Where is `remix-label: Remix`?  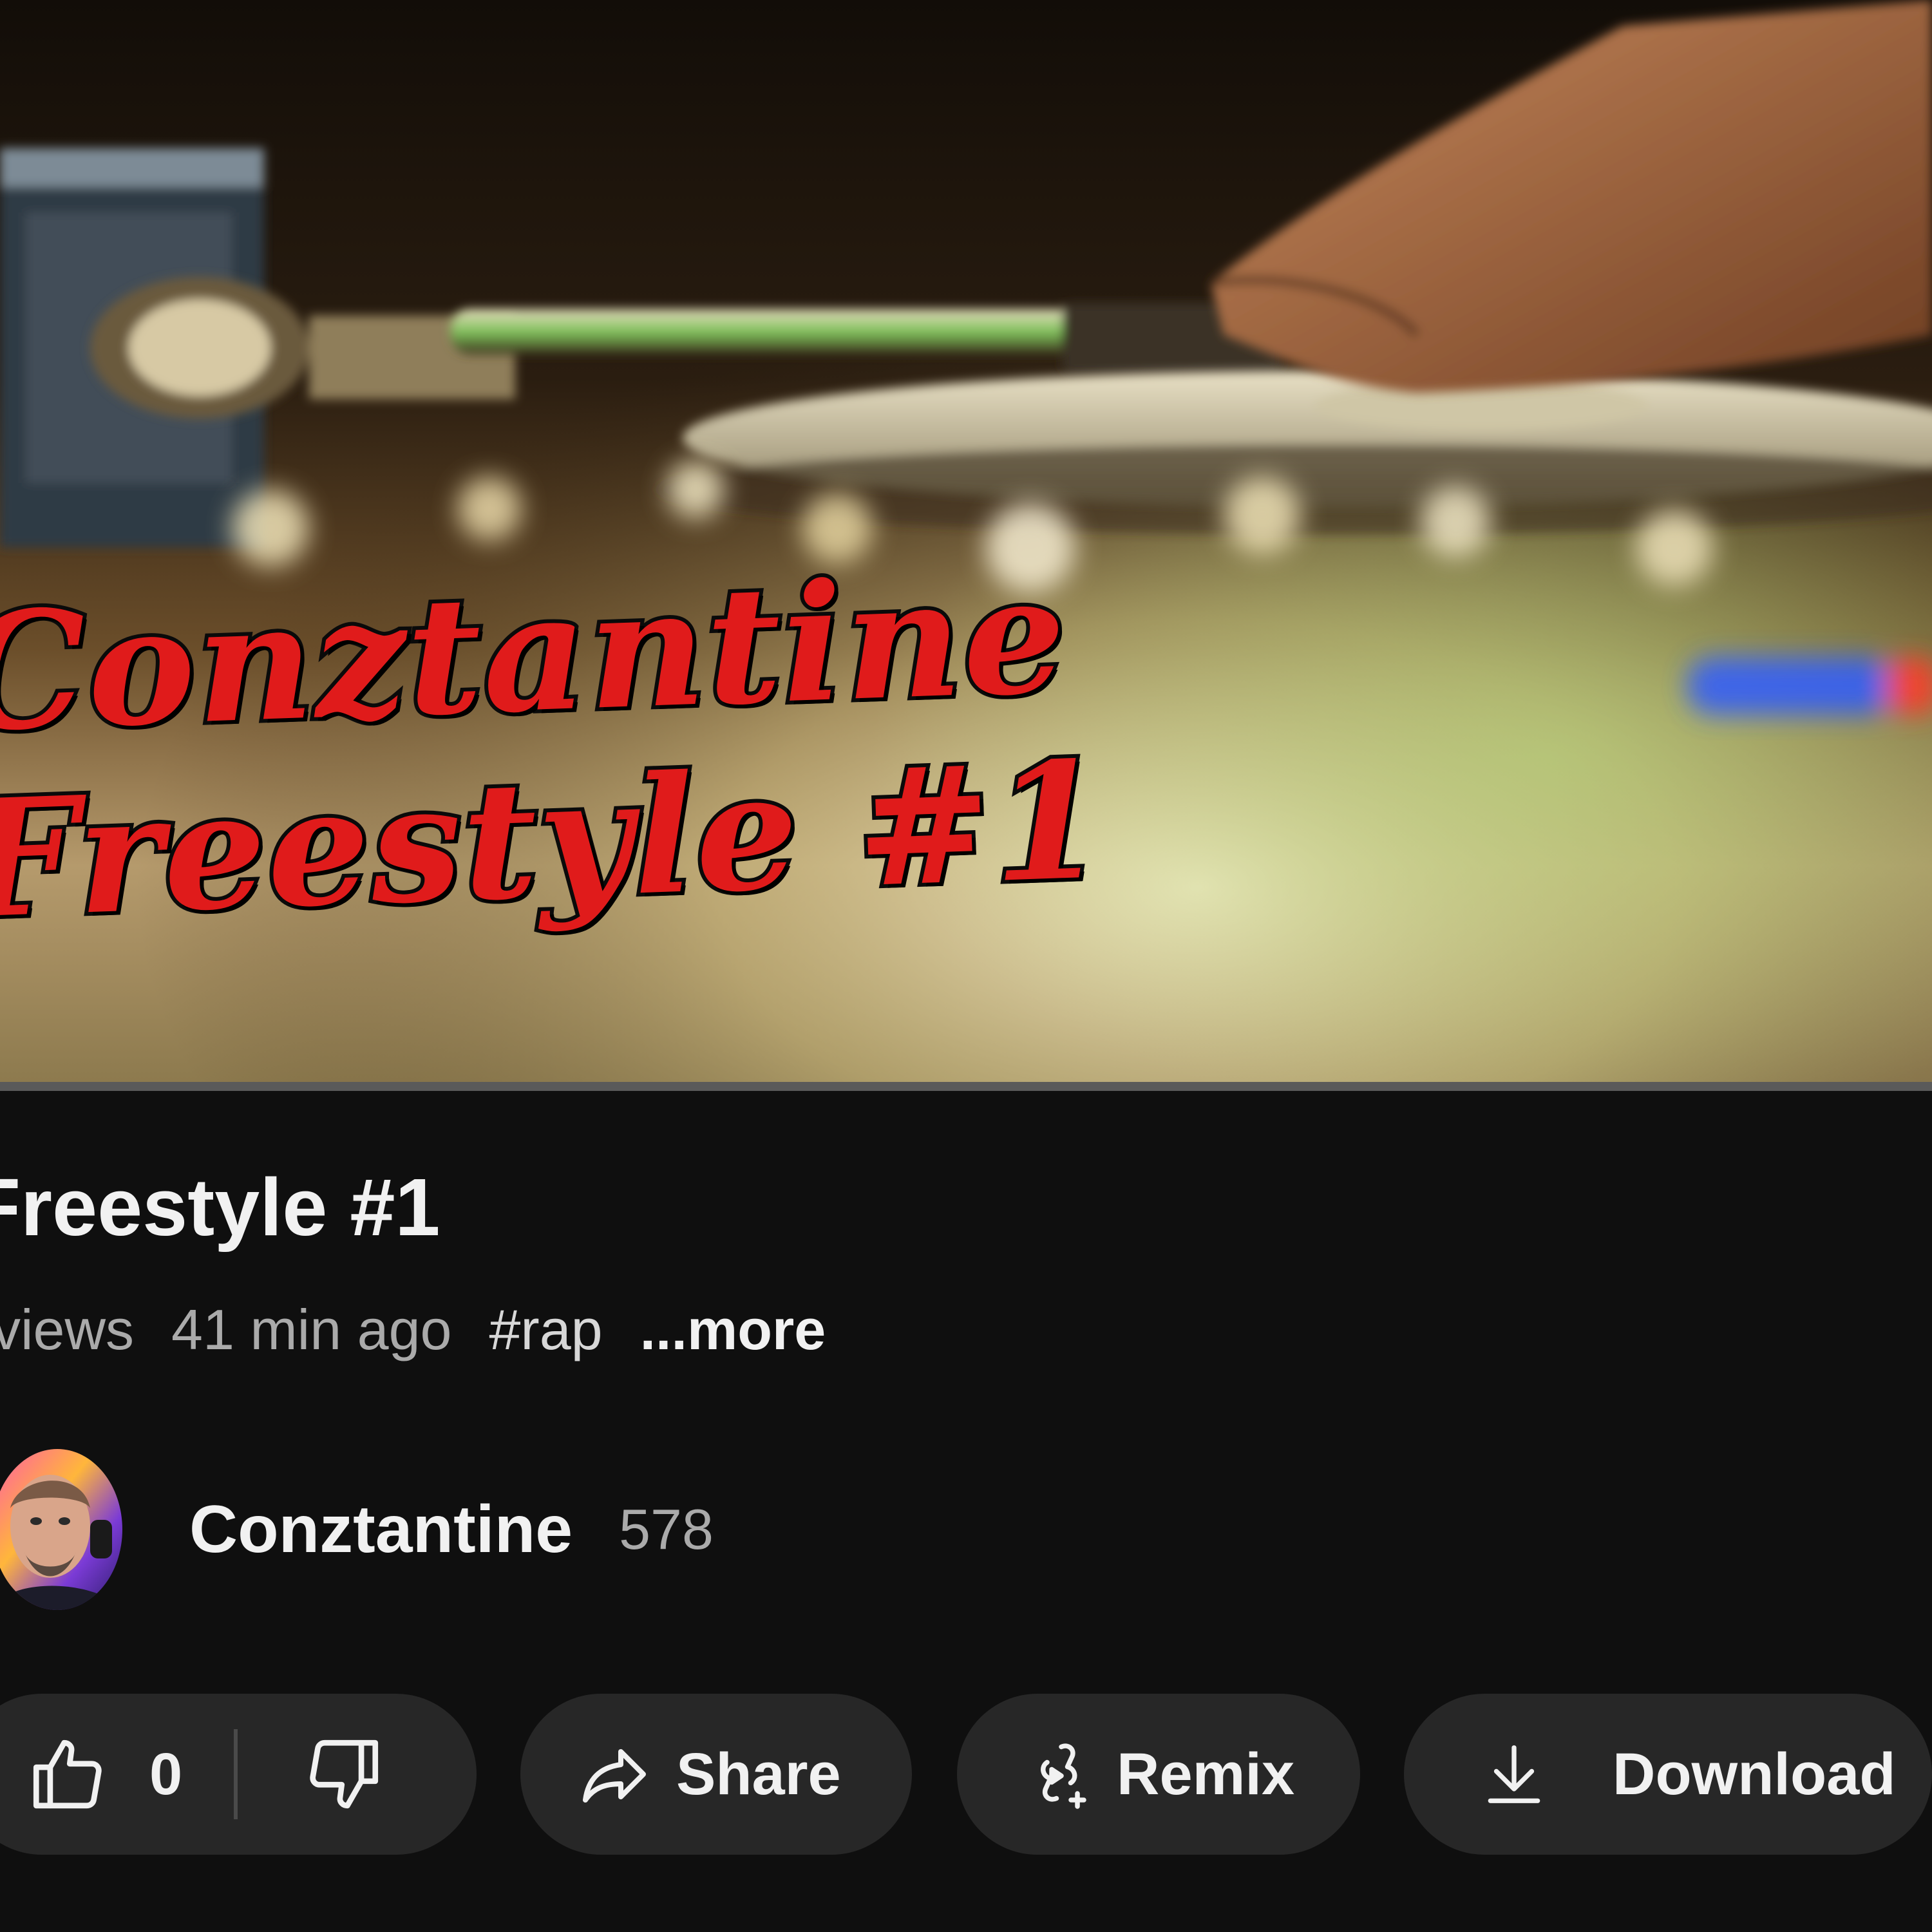 remix-label: Remix is located at coordinates (1206, 1774).